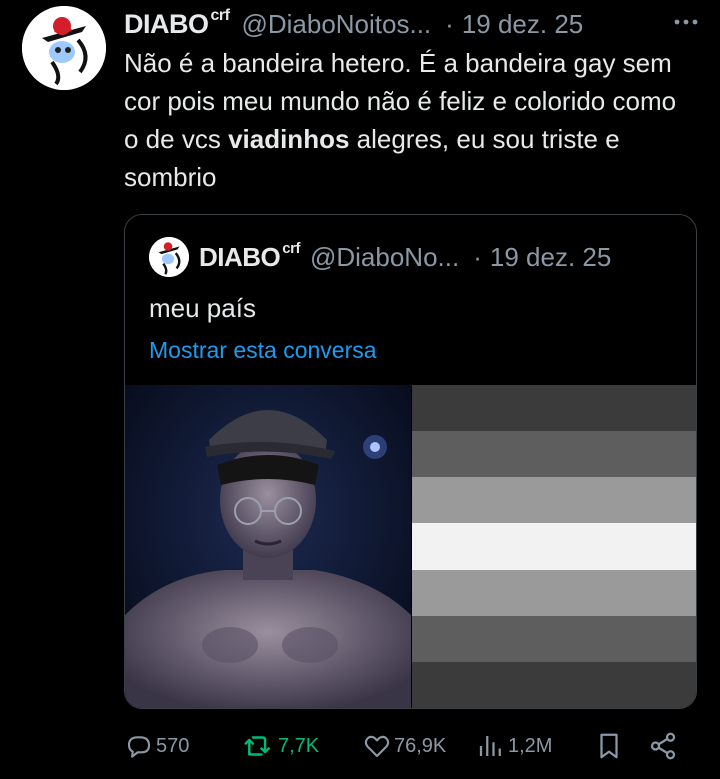 The image size is (720, 779). Describe the element at coordinates (177, 23) in the screenshot. I see `author-name: DIABO crf` at that location.